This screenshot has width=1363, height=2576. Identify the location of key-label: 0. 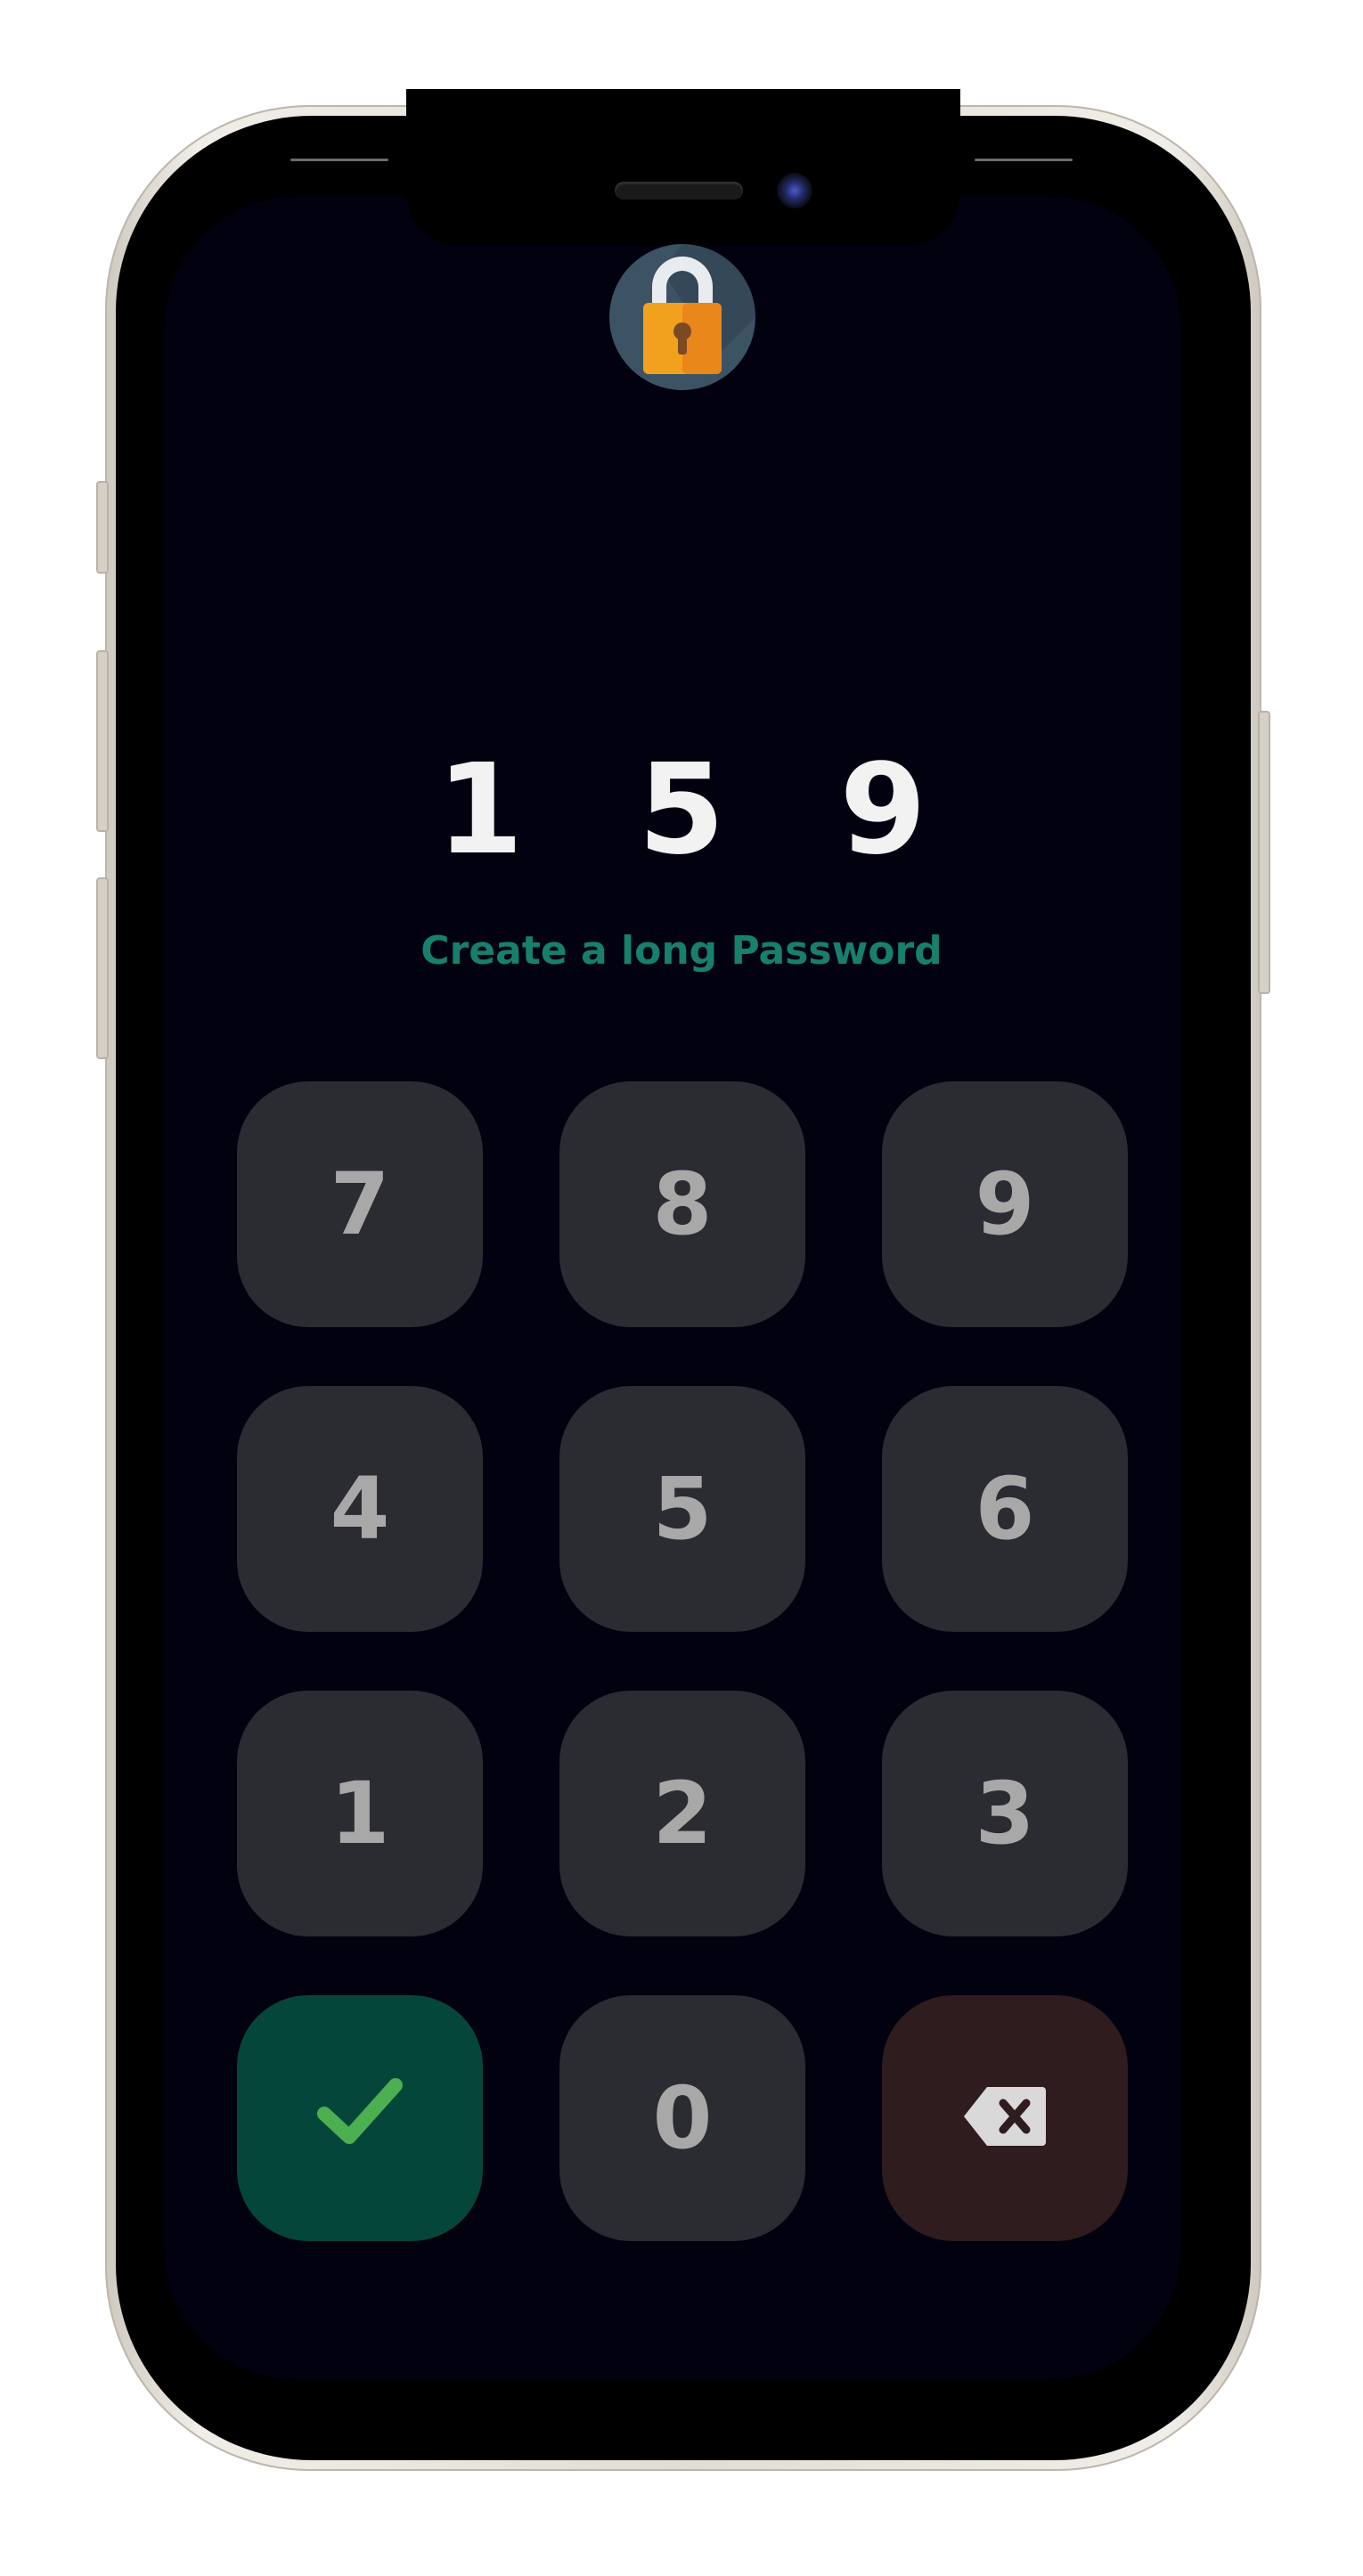
(682, 2118).